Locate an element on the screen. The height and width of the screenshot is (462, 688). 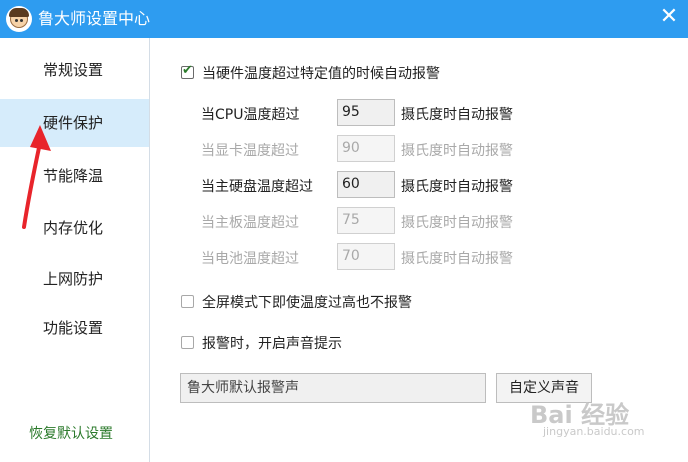
battery-threshold-label: 当电池温度超过 is located at coordinates (250, 259).